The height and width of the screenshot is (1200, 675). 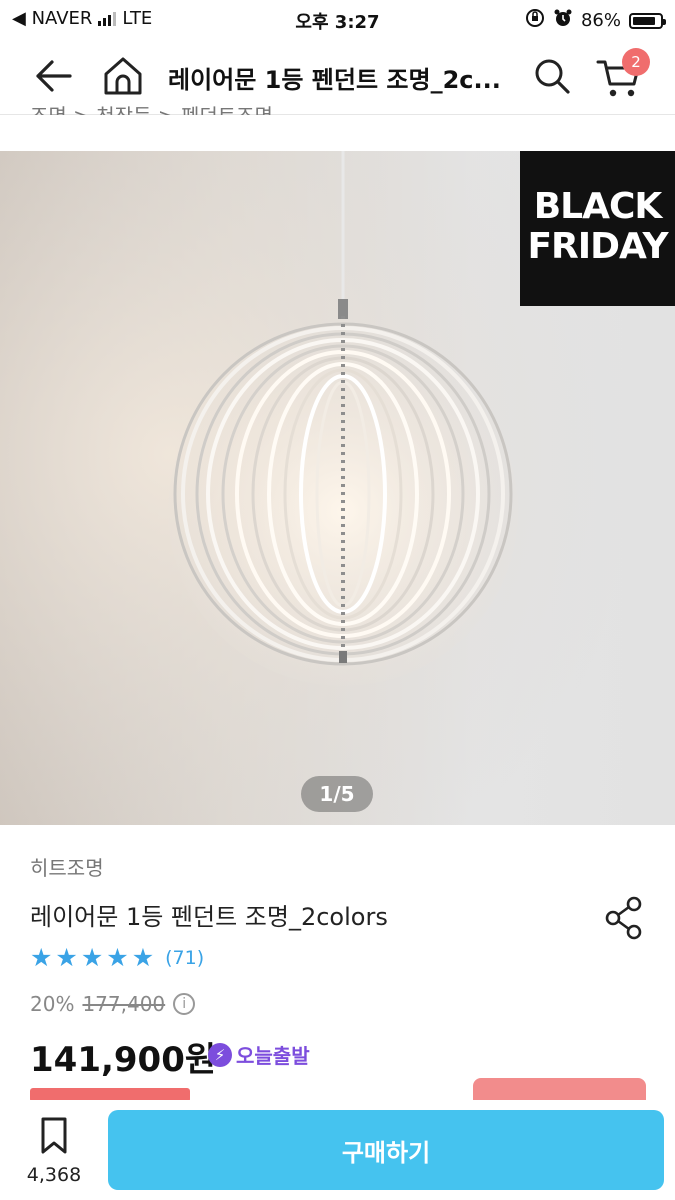 What do you see at coordinates (67, 866) in the screenshot?
I see `brand-name: 히트조명` at bounding box center [67, 866].